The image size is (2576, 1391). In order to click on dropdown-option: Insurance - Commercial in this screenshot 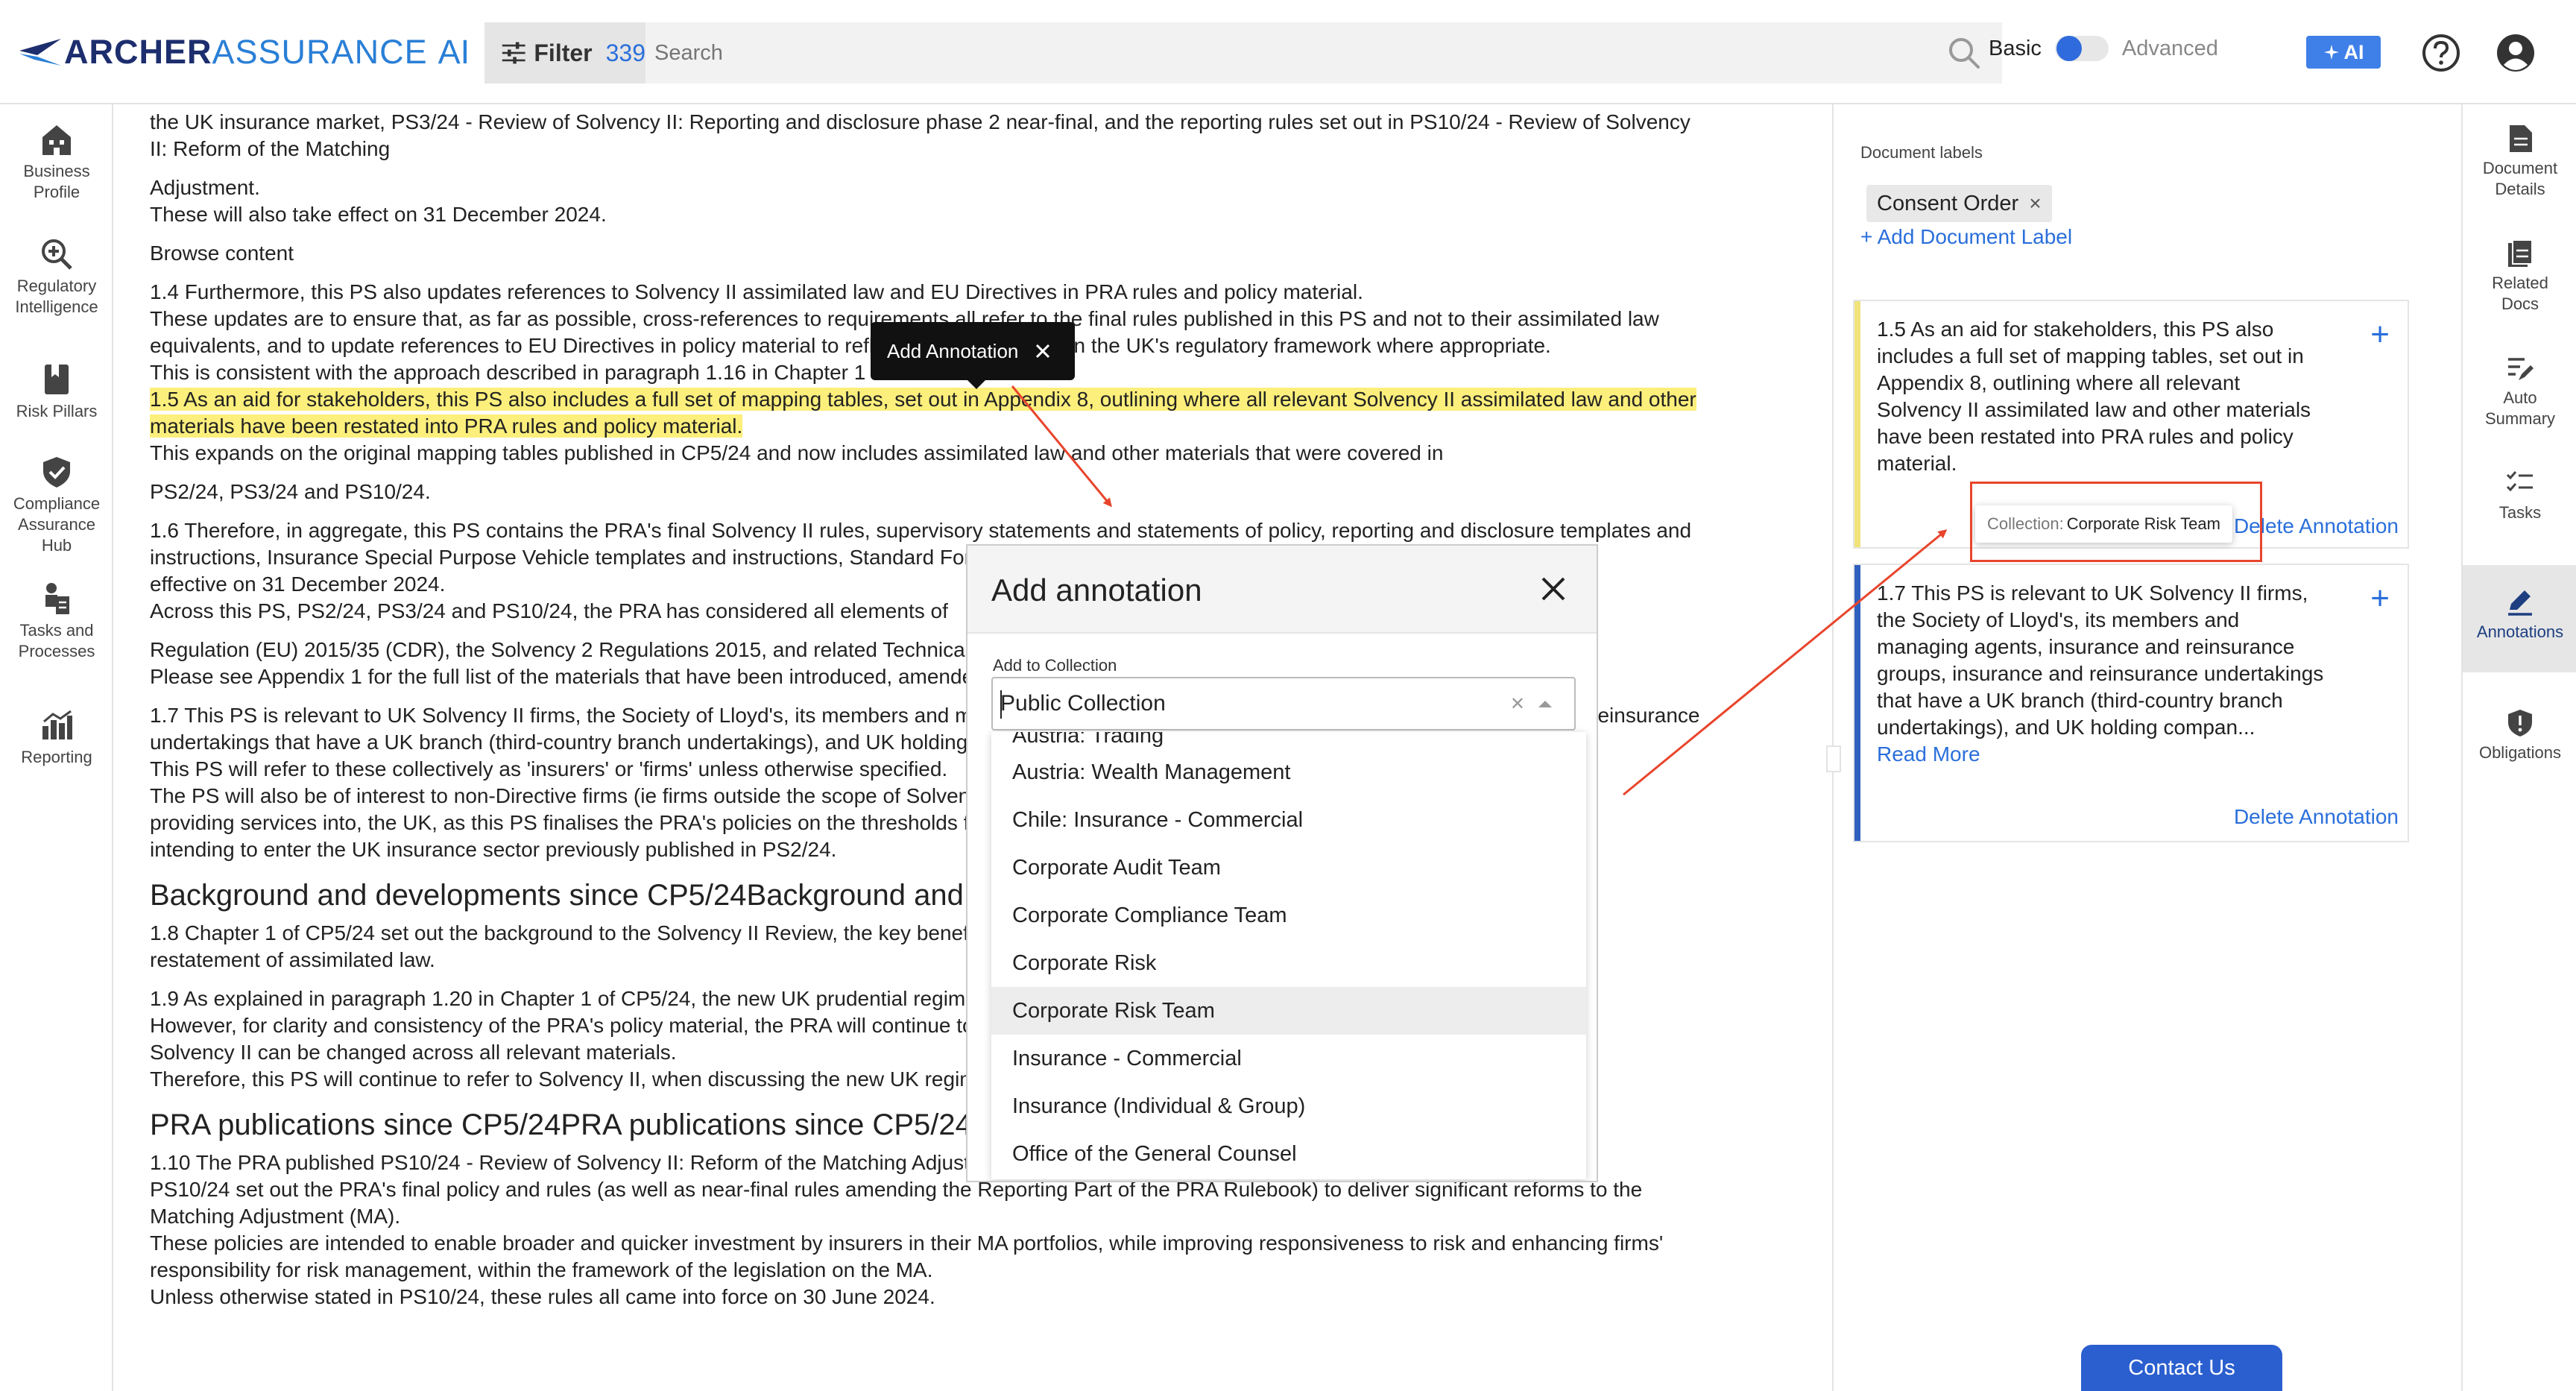, I will do `click(1288, 1058)`.